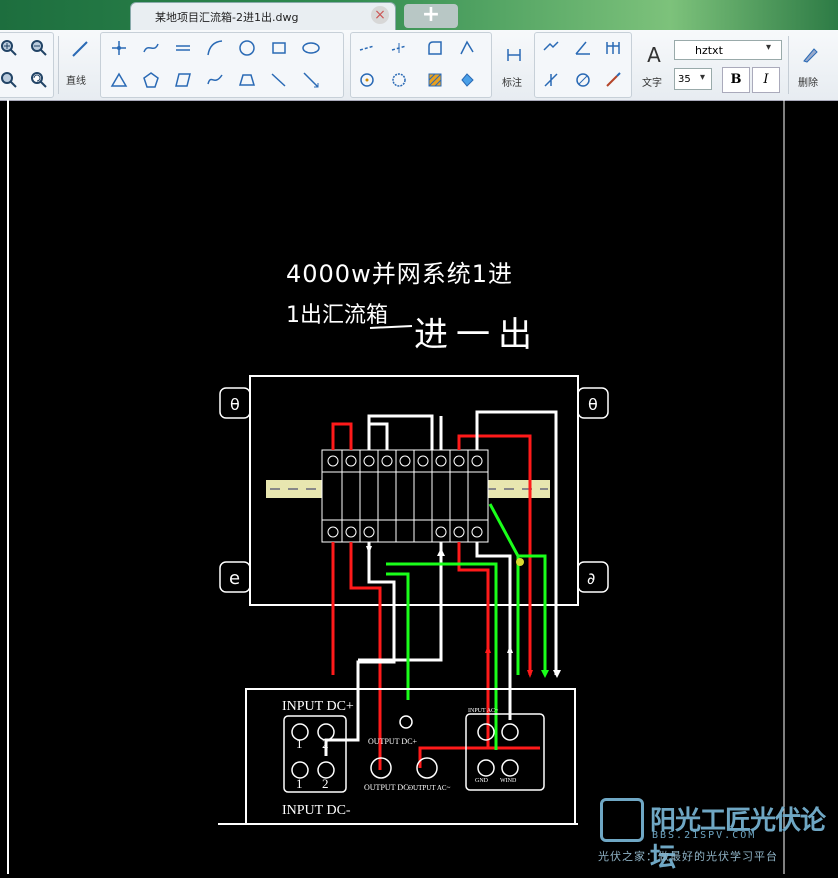  What do you see at coordinates (508, 781) in the screenshot?
I see `label-wind: WIND` at bounding box center [508, 781].